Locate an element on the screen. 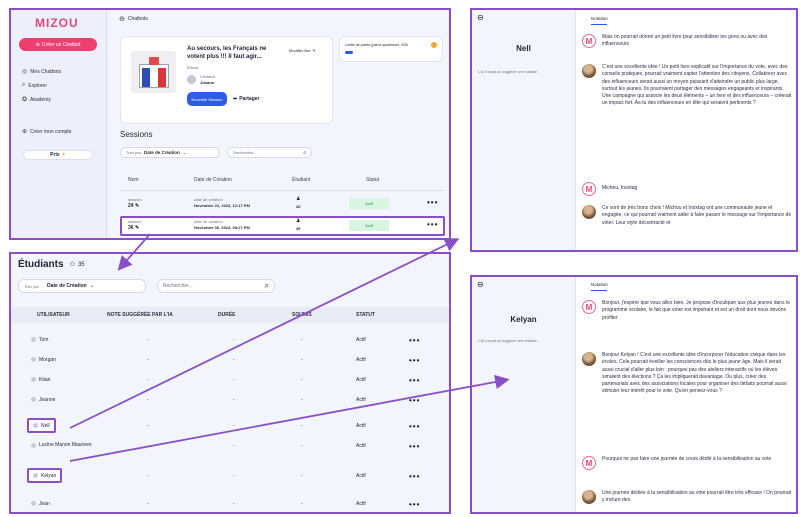  chatbot-subtitle: Éthnia is located at coordinates (193, 67).